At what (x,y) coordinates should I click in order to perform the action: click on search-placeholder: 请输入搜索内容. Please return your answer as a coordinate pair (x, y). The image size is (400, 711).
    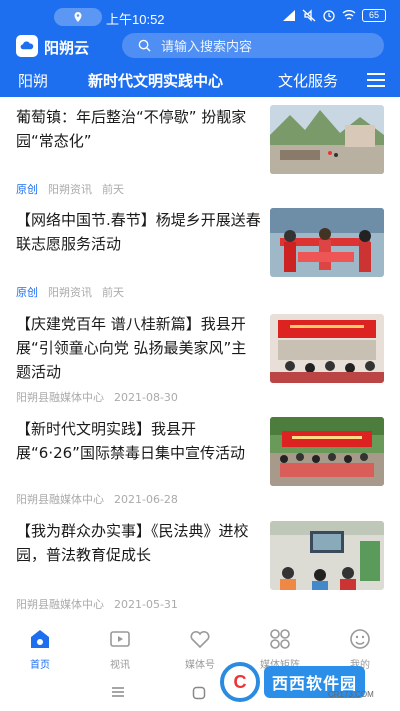
    Looking at the image, I should click on (207, 47).